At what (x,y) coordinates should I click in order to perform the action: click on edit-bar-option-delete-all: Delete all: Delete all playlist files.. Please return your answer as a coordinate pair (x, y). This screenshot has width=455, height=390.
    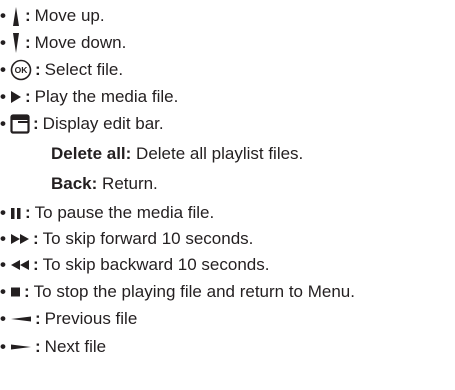
    Looking at the image, I should click on (177, 154).